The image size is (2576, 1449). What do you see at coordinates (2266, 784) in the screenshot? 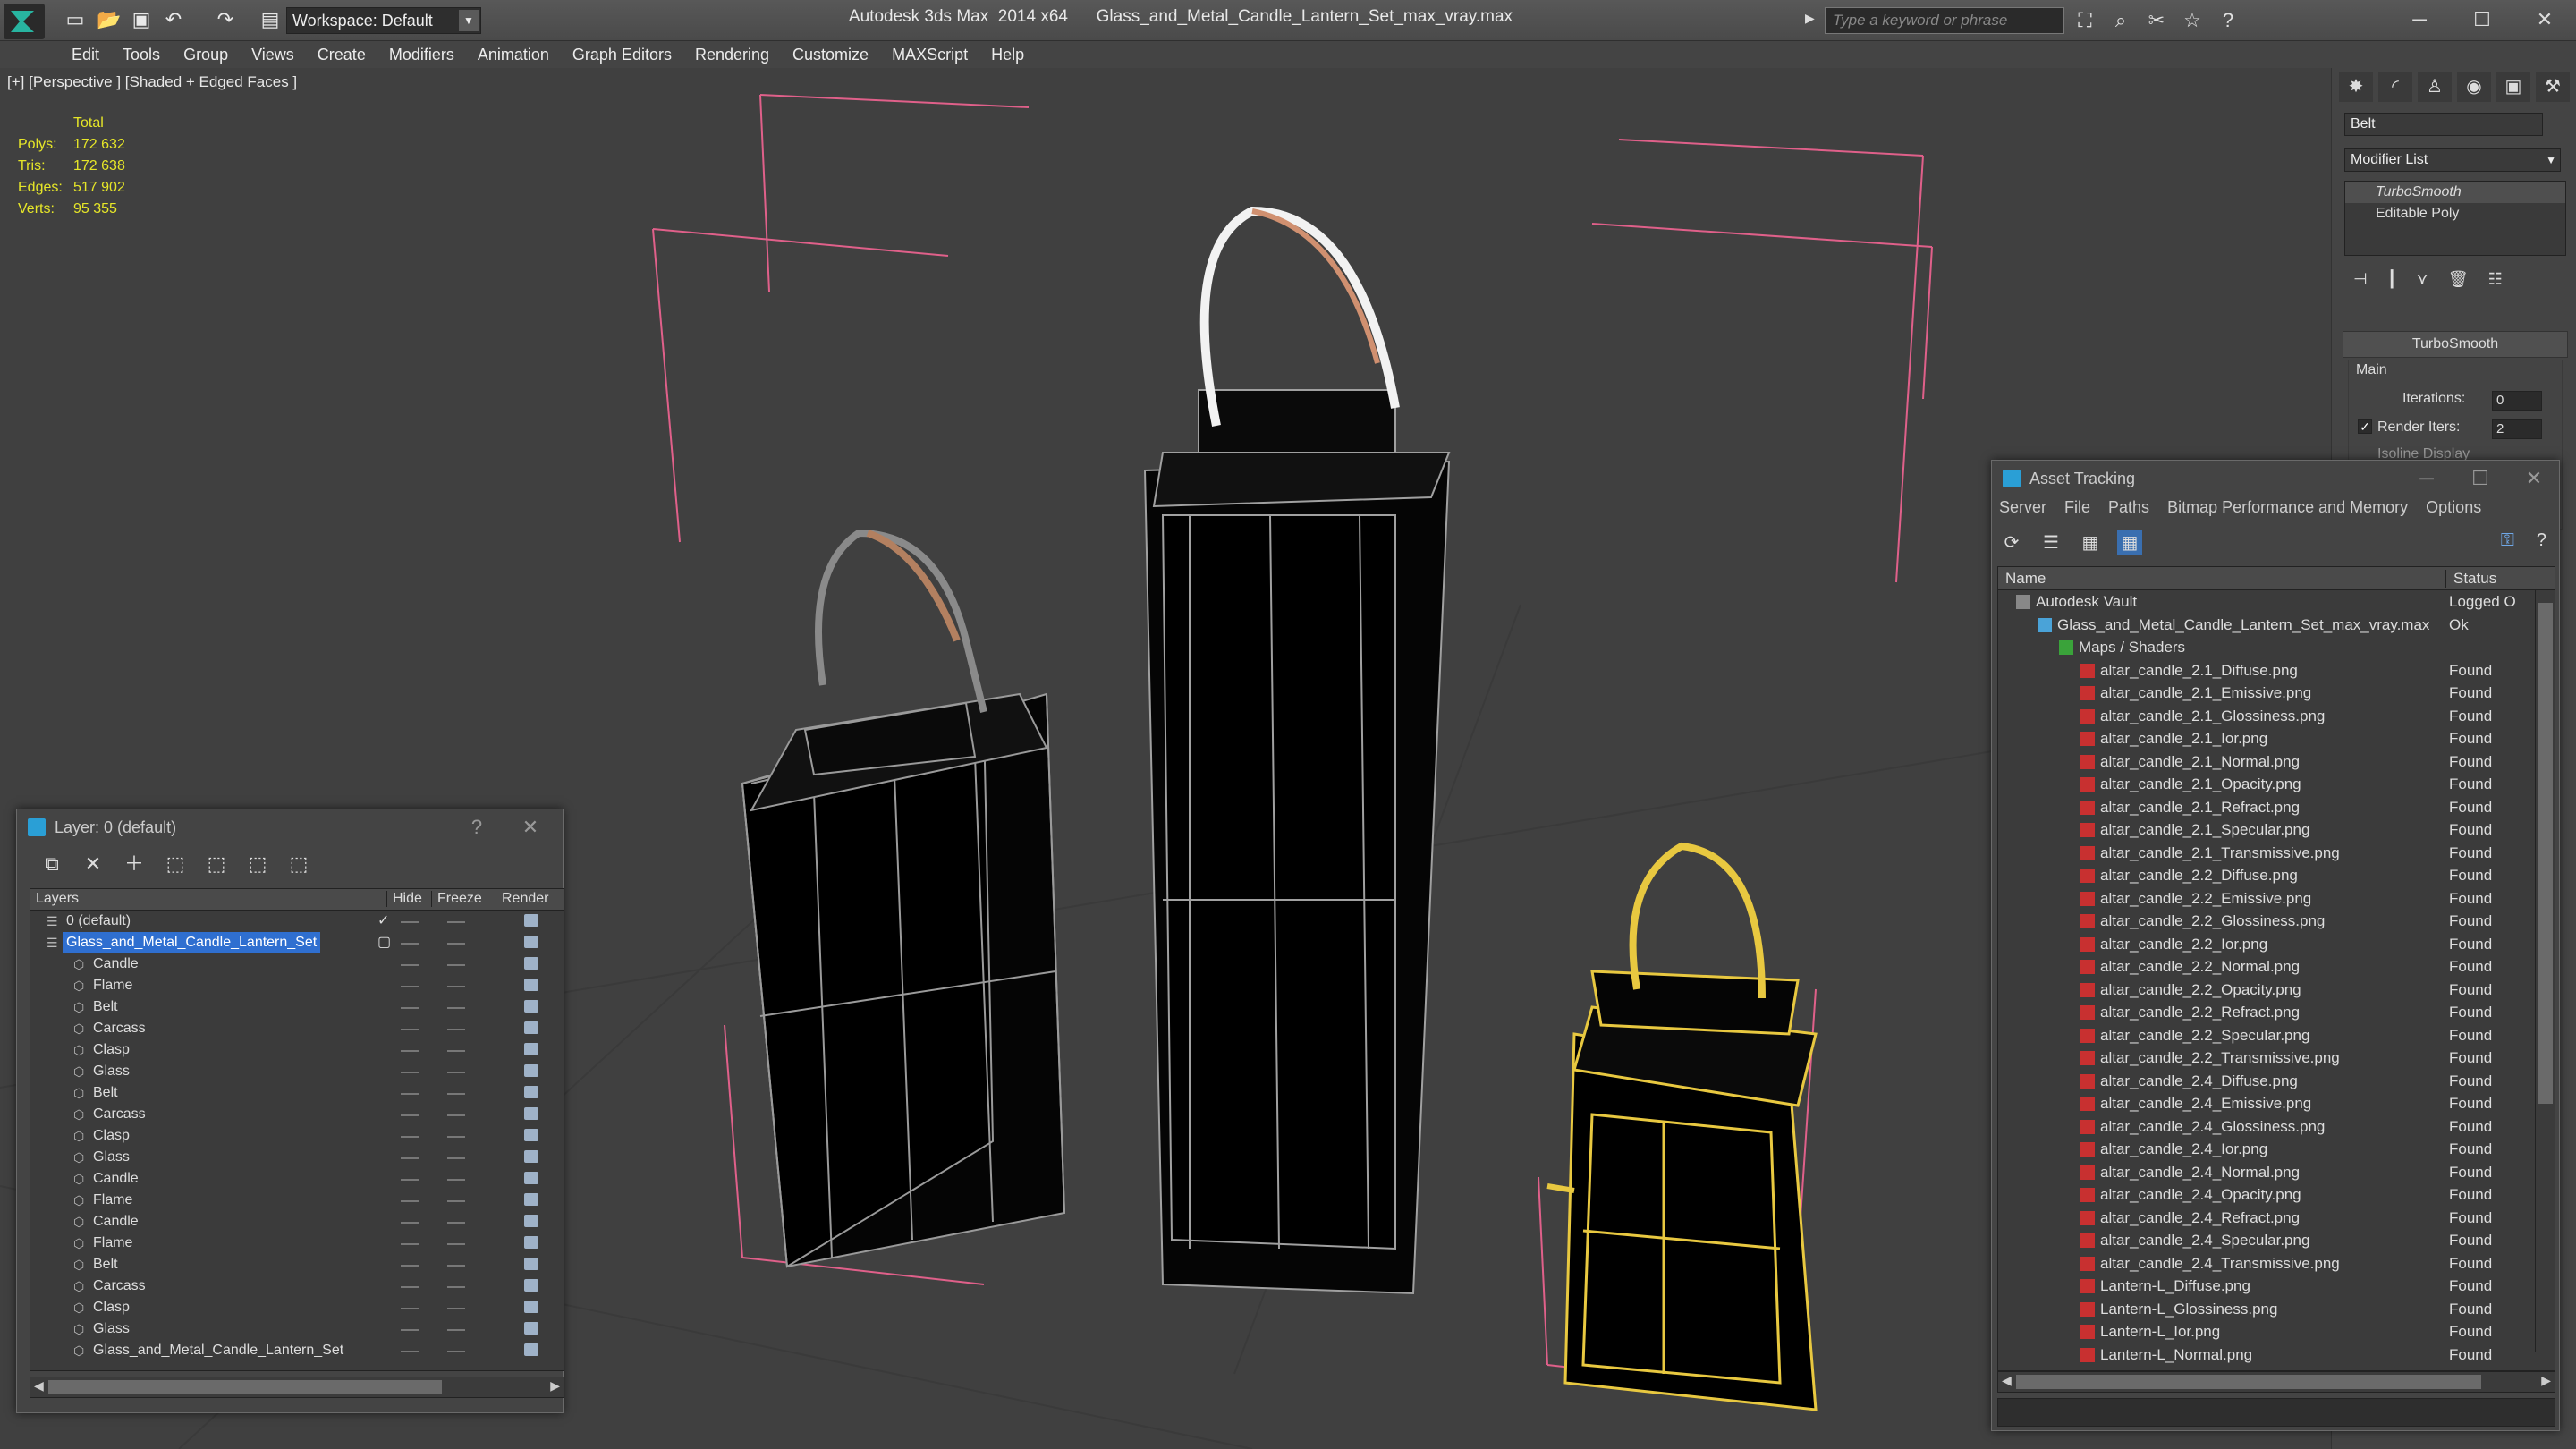
I see `asset-file-row: altar_candle_2.1_Opacity.png Found` at bounding box center [2266, 784].